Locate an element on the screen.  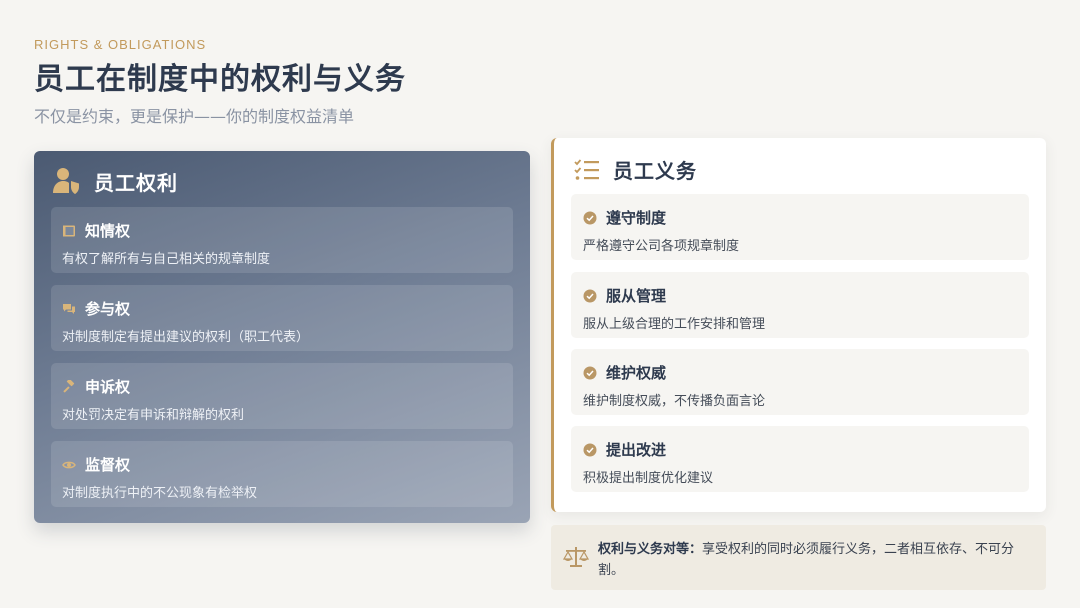
balance-note: 权利与义务对等：享受权利的同时必须履行义务，二者相互依存、不可分割。 is located at coordinates (798, 557).